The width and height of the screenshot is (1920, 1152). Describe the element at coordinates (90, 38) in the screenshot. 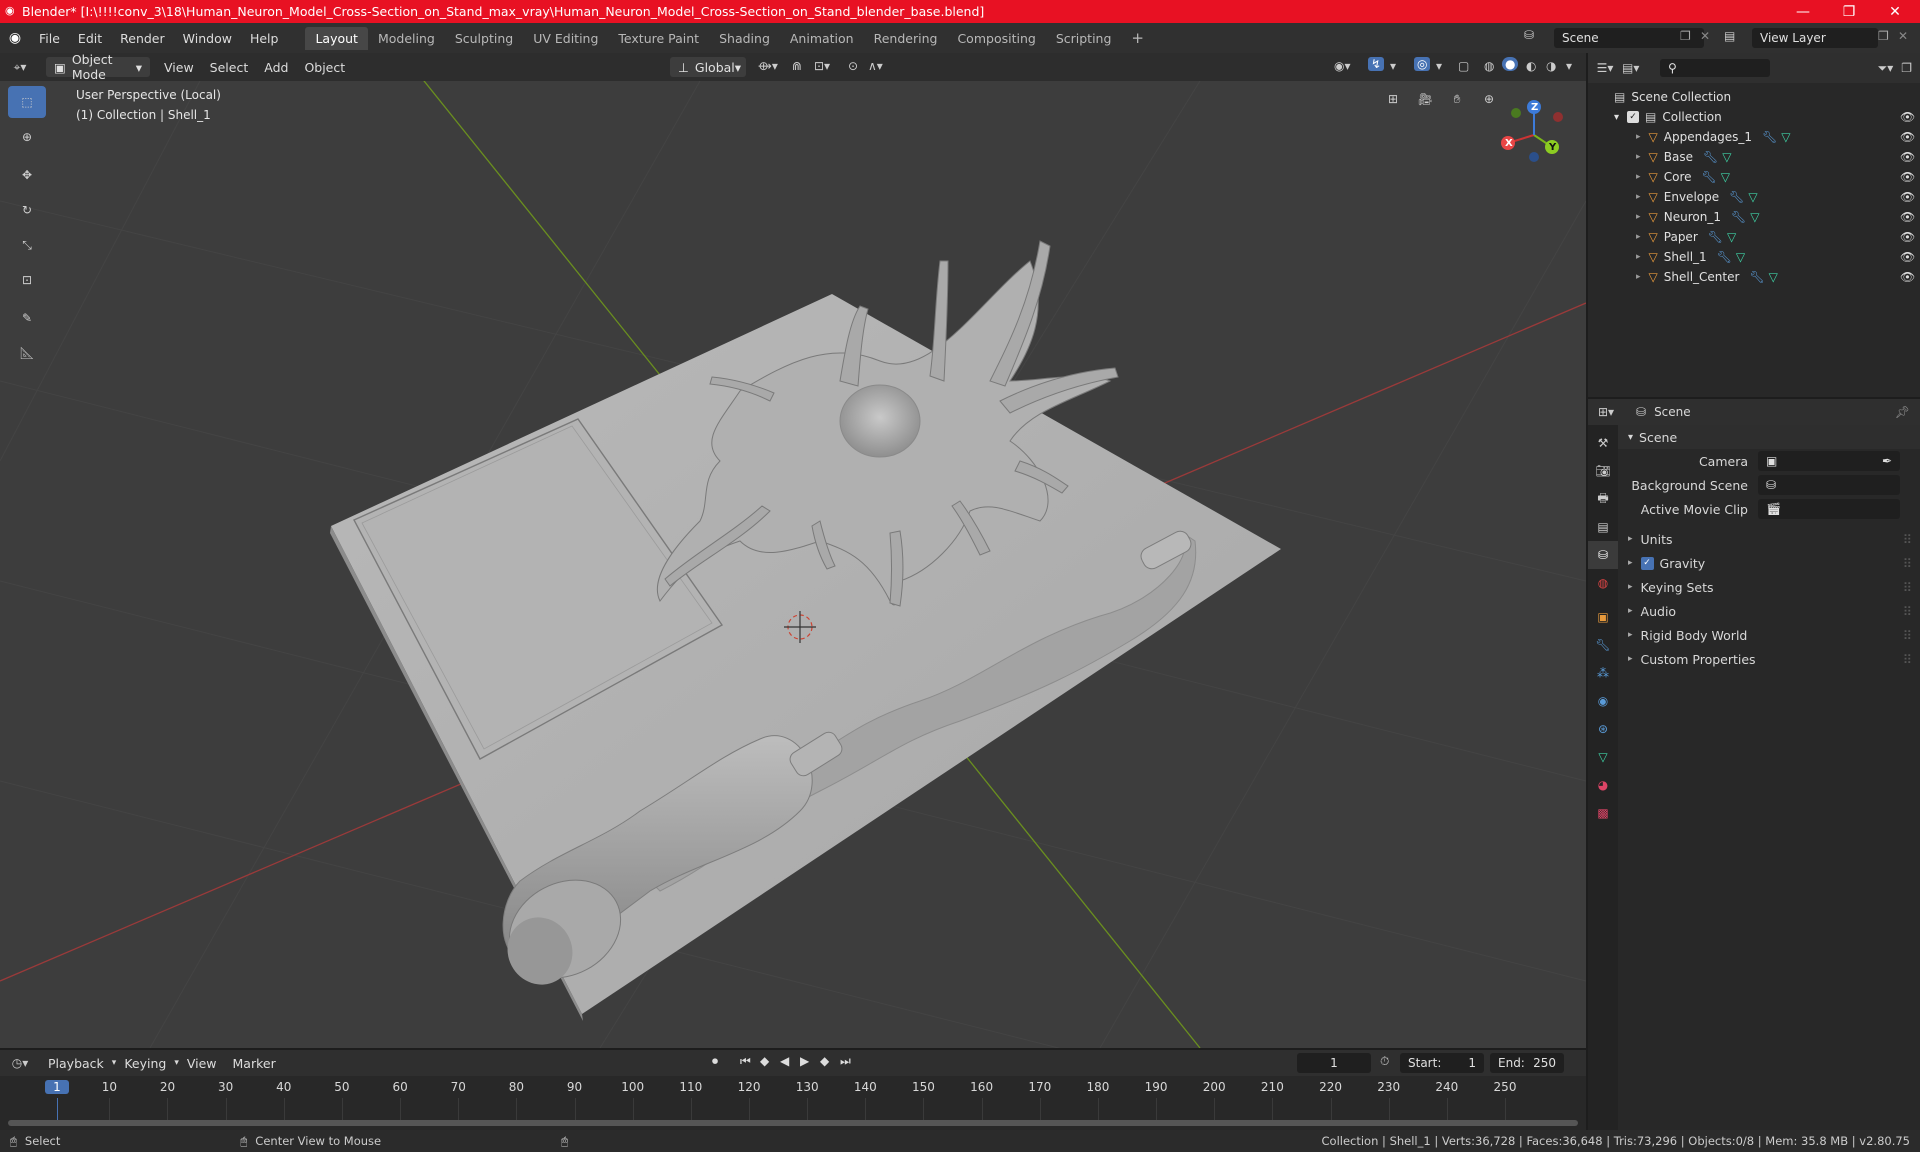

I see `menu-edit: Edit` at that location.